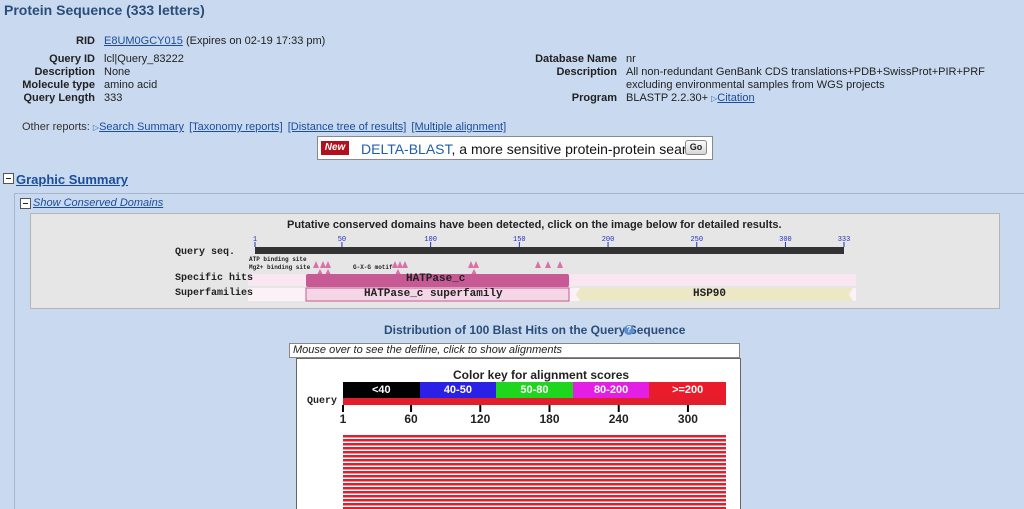 The image size is (1024, 509). I want to click on hatpase-c-label: HATPase_c, so click(435, 279).